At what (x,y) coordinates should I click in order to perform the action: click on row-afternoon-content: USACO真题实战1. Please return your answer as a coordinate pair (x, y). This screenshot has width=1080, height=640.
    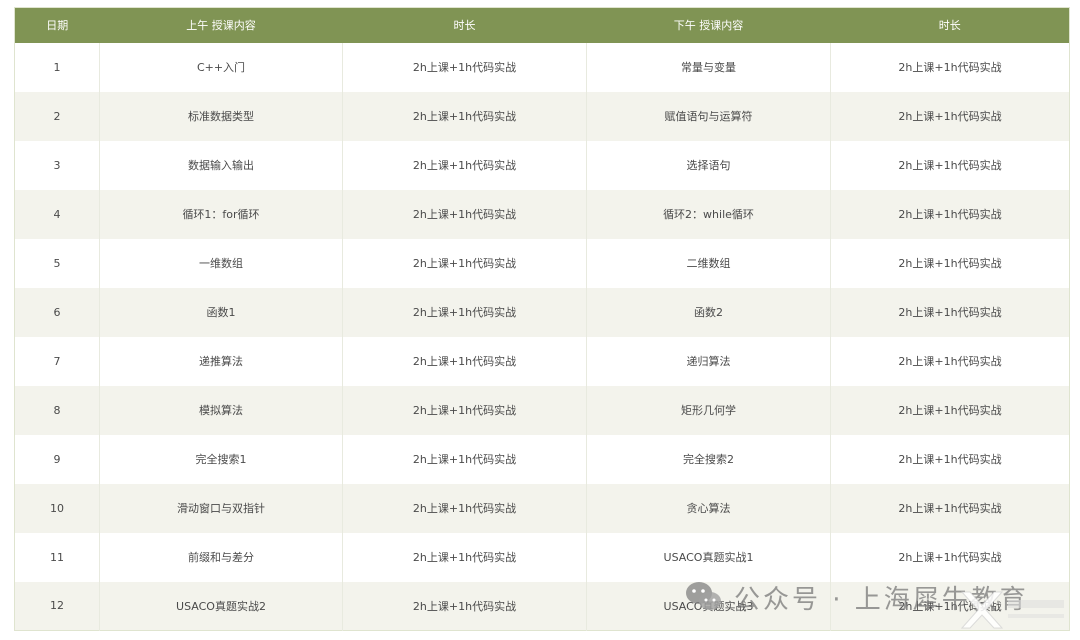
    Looking at the image, I should click on (708, 557).